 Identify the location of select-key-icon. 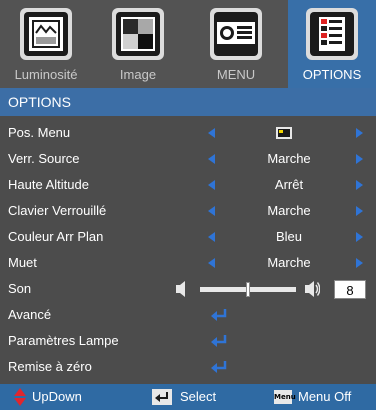
(162, 397).